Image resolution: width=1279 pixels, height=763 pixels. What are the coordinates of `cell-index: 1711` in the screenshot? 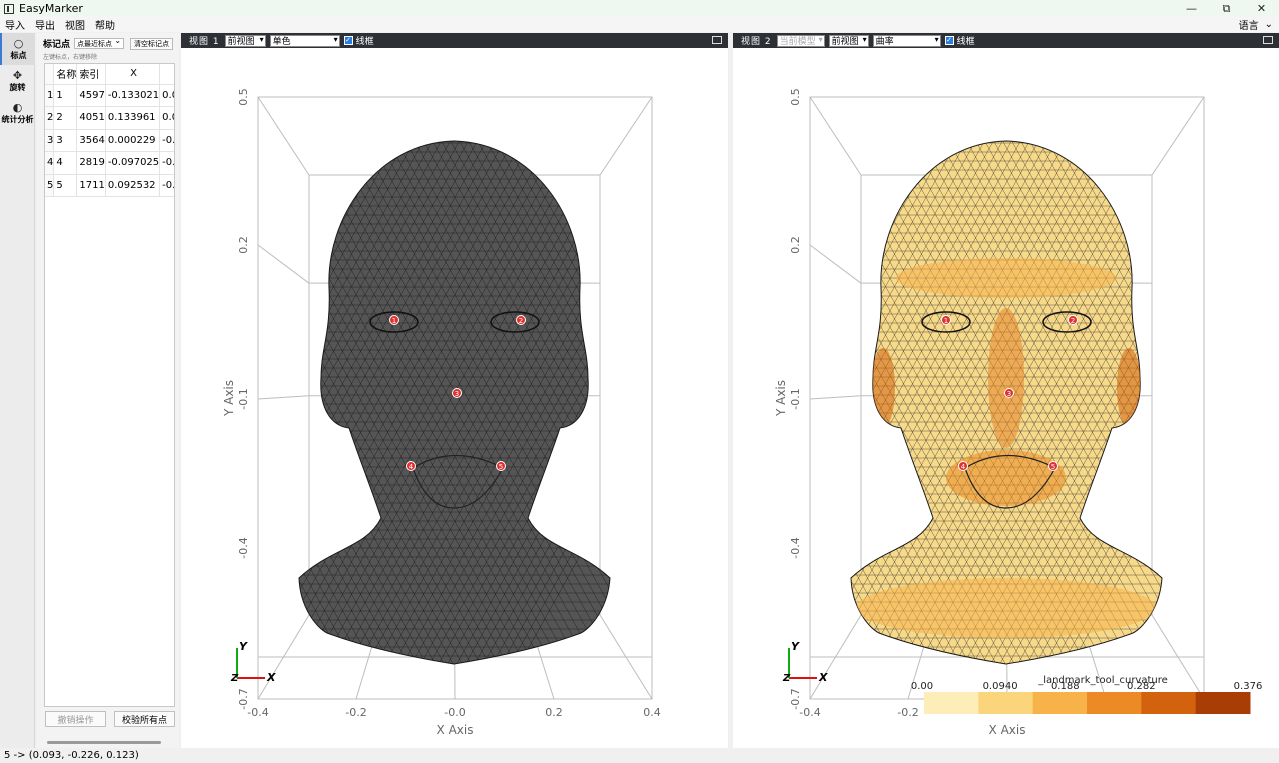 It's located at (91, 185).